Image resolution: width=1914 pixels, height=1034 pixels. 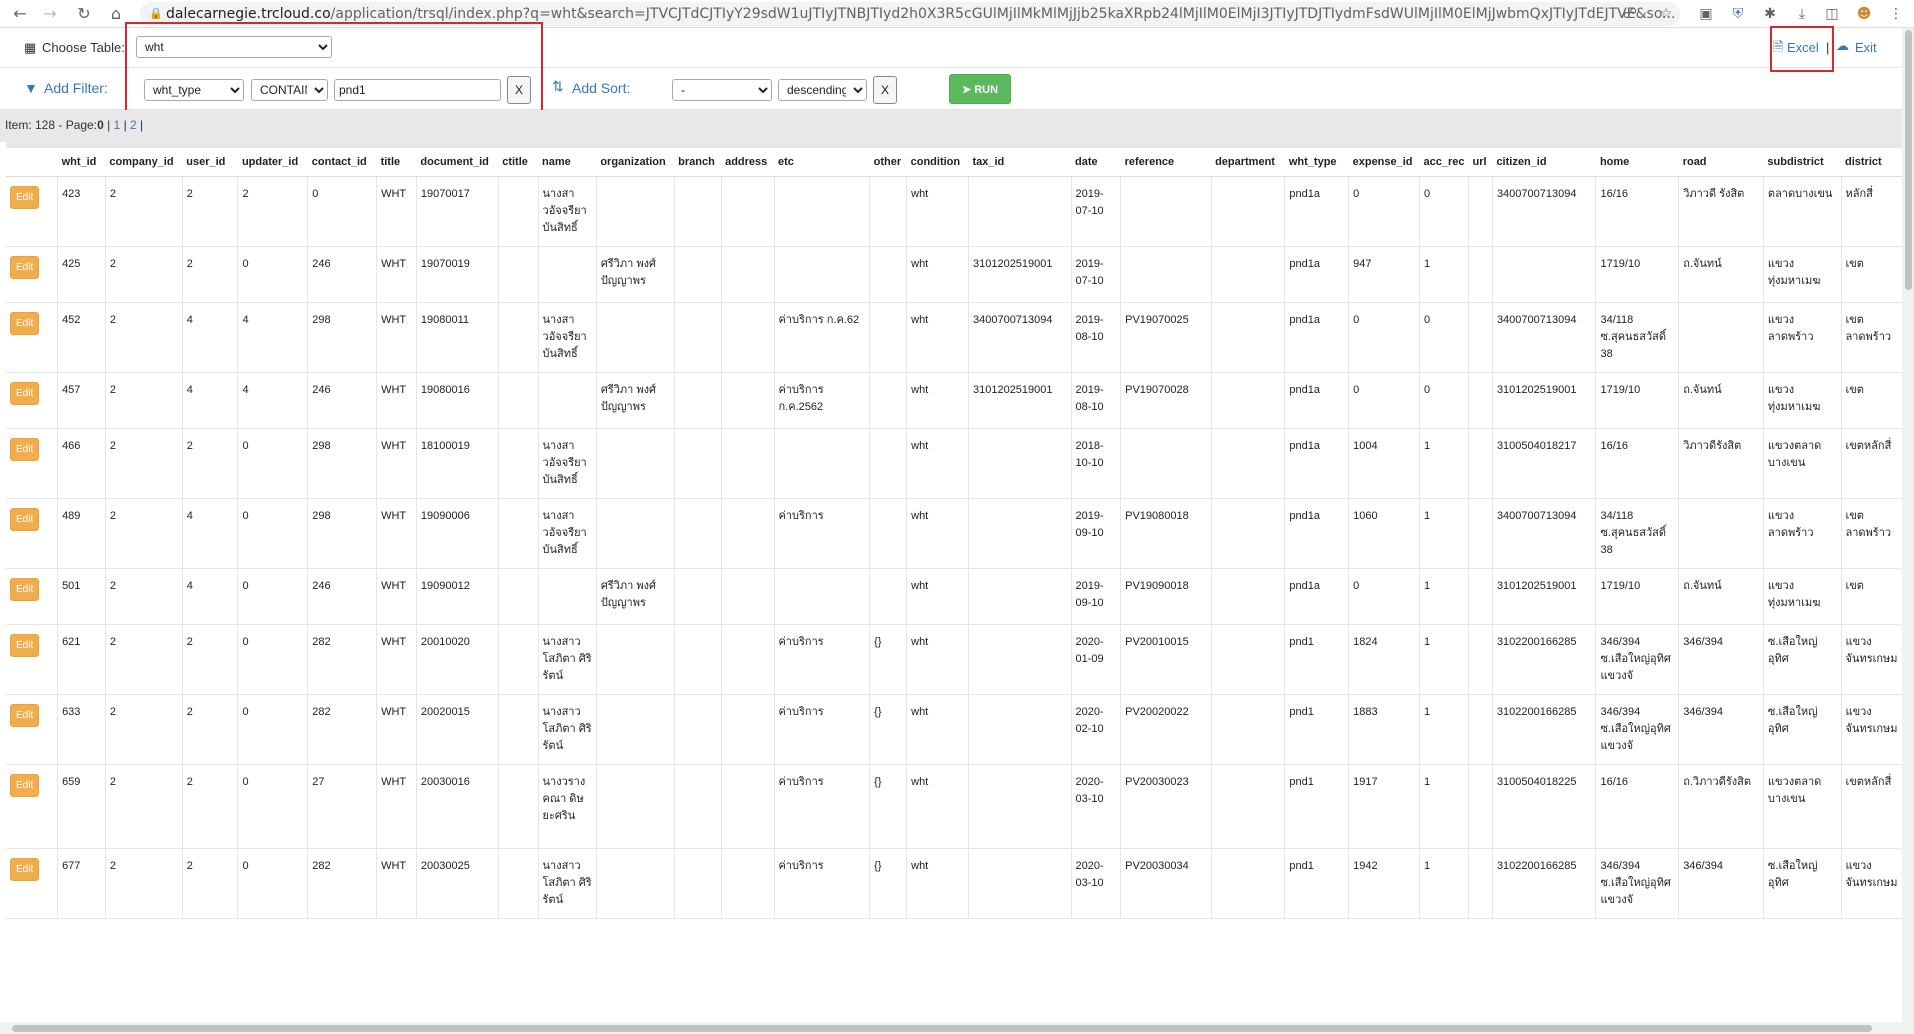 I want to click on table-cell: 3102200166285, so click(x=1543, y=729).